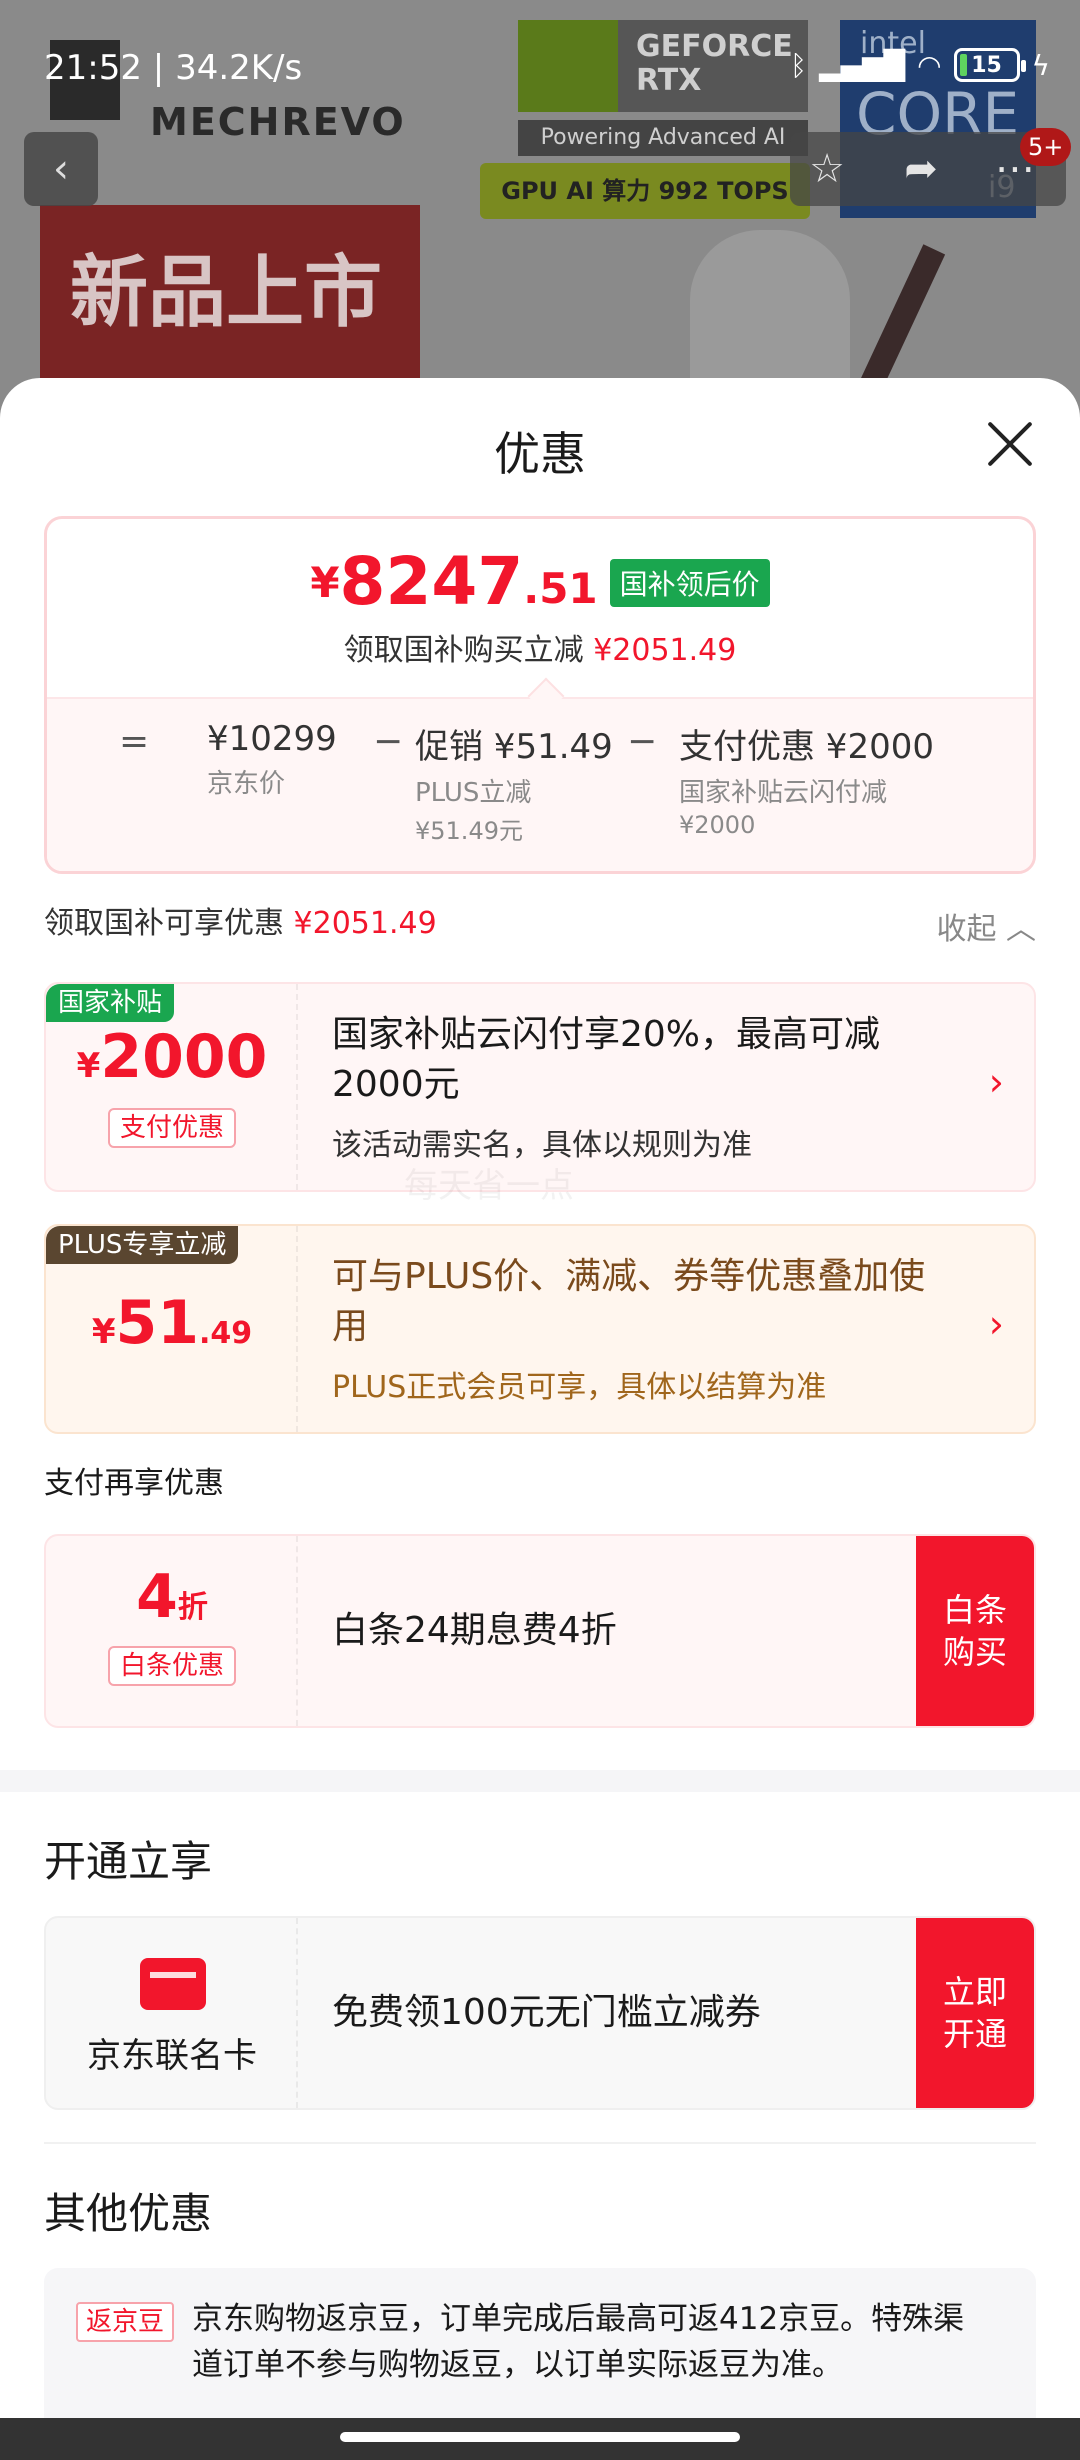 Image resolution: width=1080 pixels, height=2460 pixels. Describe the element at coordinates (629, 1276) in the screenshot. I see `coupon-title-line1: 可与PLUS价、满减、券等优惠叠加使` at that location.